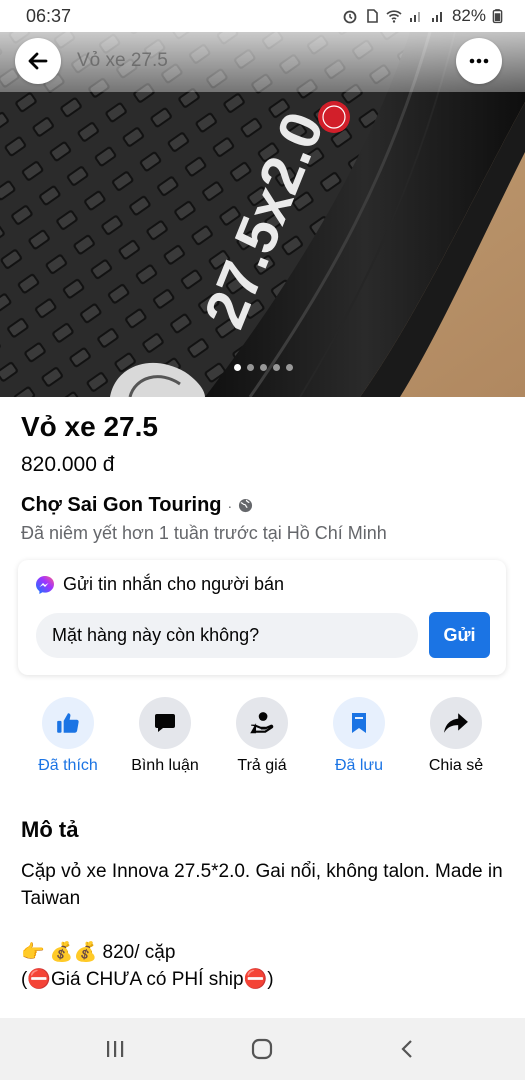 This screenshot has height=1080, width=525. What do you see at coordinates (359, 765) in the screenshot?
I see `saved-label: Đã lưu` at bounding box center [359, 765].